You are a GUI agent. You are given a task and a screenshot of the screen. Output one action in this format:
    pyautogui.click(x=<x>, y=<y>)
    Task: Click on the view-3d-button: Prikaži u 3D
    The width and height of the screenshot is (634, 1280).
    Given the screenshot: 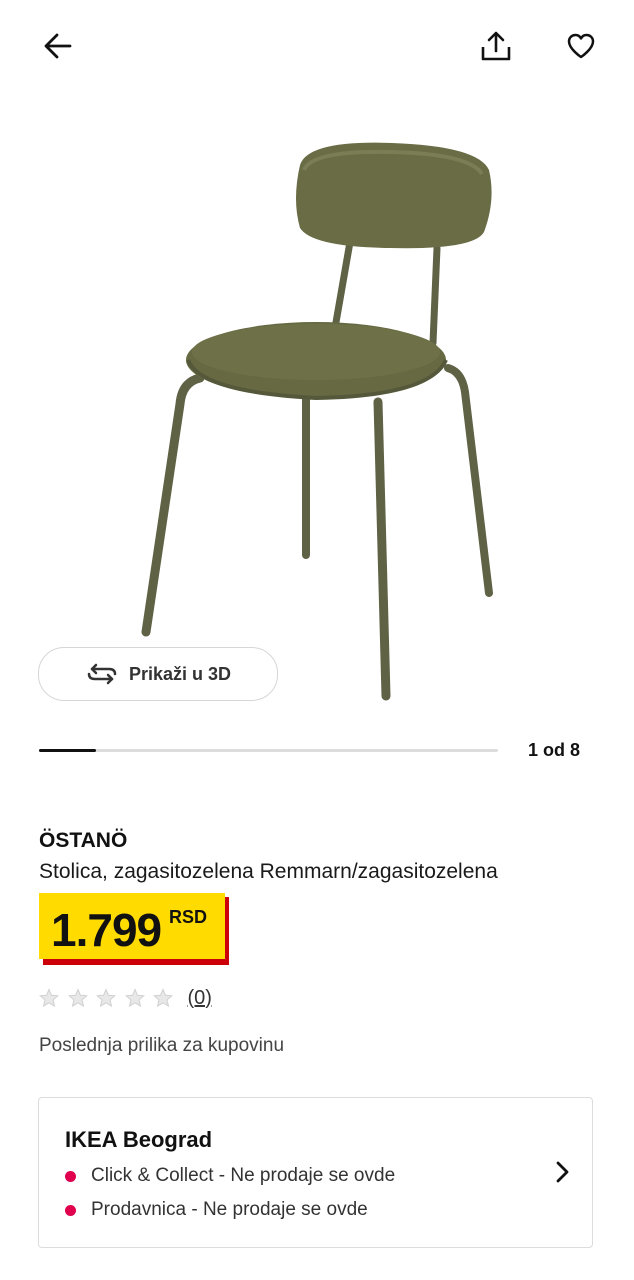 What is the action you would take?
    pyautogui.click(x=158, y=674)
    